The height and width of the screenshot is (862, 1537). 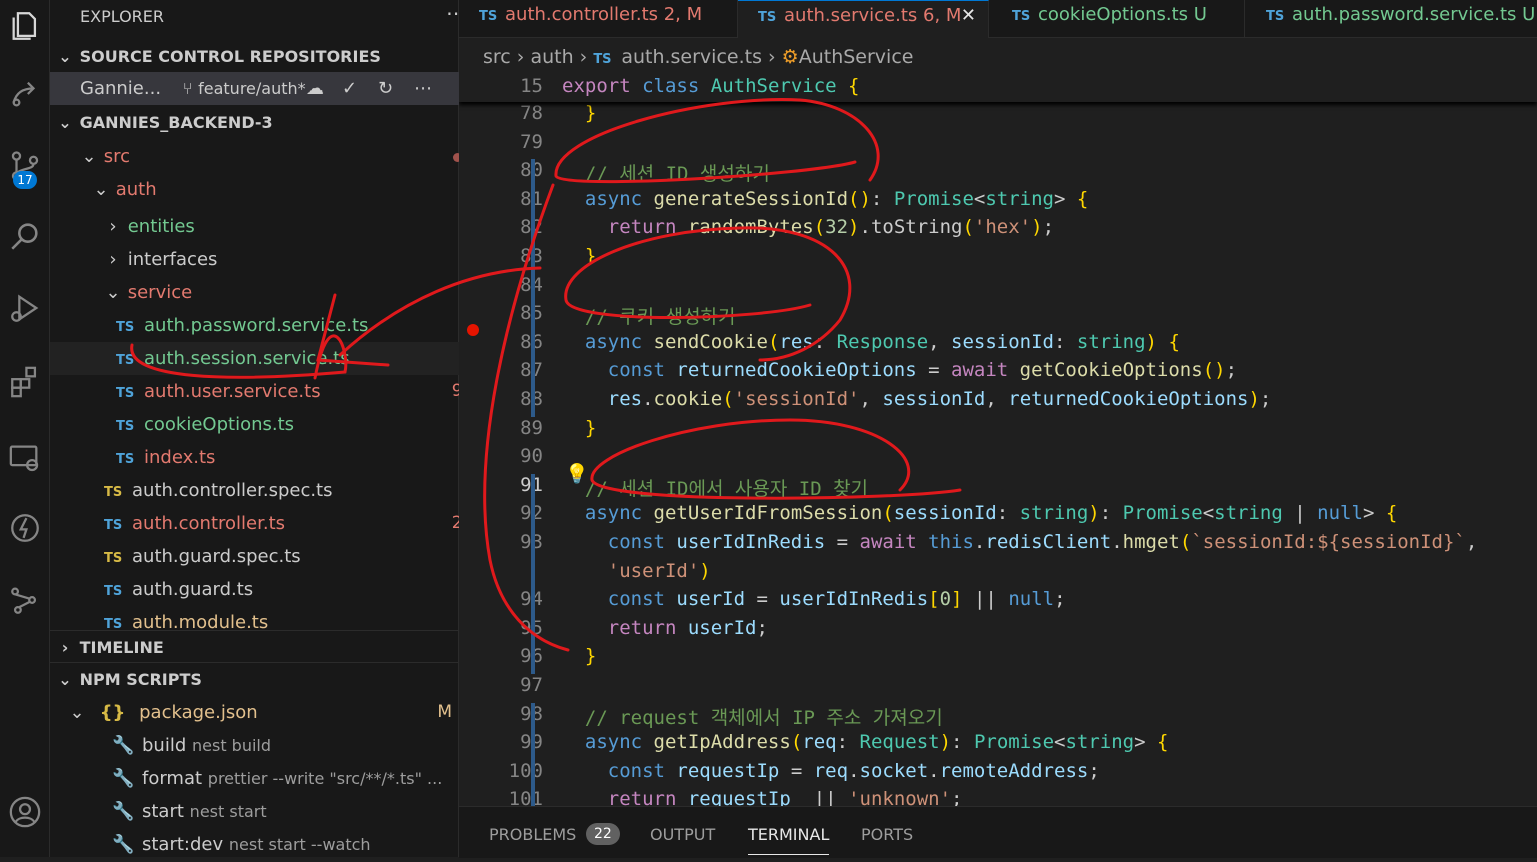 I want to click on tab-auth-service: TS auth.service.ts 6, M ✕, so click(x=863, y=19).